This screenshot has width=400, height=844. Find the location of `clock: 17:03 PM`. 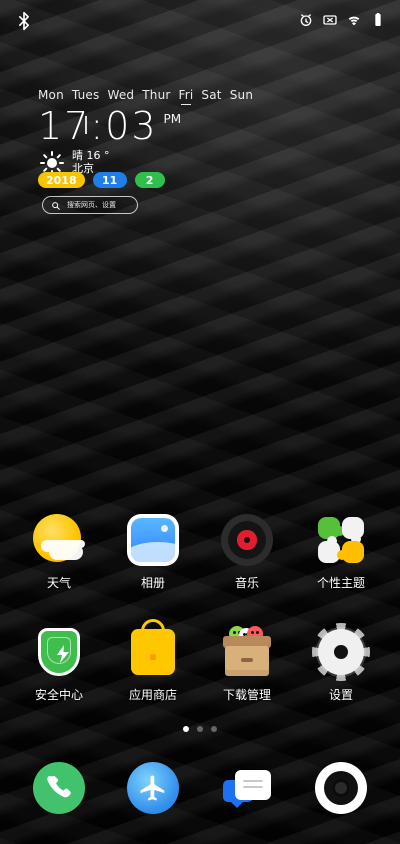

clock: 17:03 PM is located at coordinates (109, 128).